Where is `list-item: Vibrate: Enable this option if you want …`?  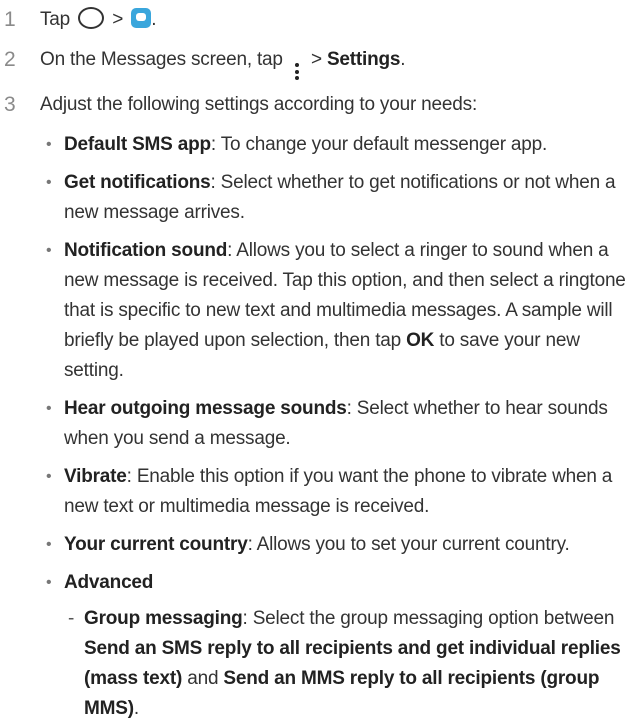 list-item: Vibrate: Enable this option if you want … is located at coordinates (338, 492).